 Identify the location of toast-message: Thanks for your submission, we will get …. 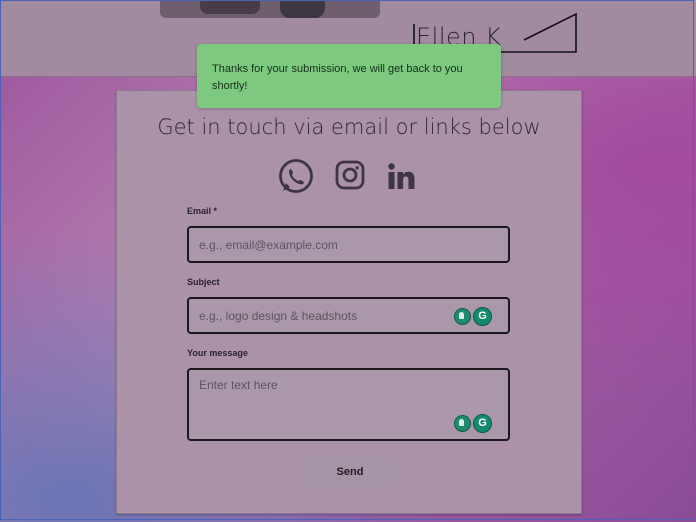
(337, 77).